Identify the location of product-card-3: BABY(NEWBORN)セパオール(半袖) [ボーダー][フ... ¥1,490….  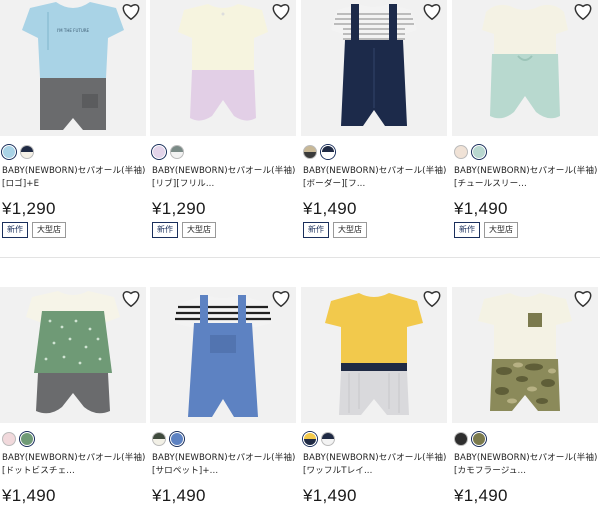
(374, 119).